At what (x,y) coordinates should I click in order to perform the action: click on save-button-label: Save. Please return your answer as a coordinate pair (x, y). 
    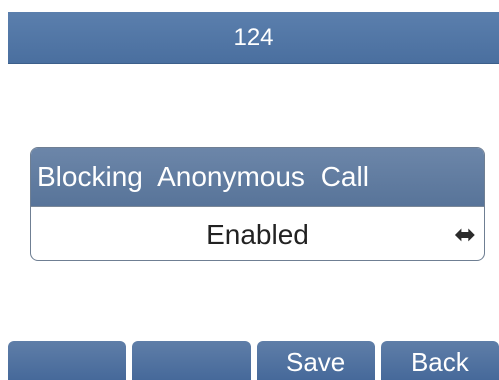
    Looking at the image, I should click on (315, 362).